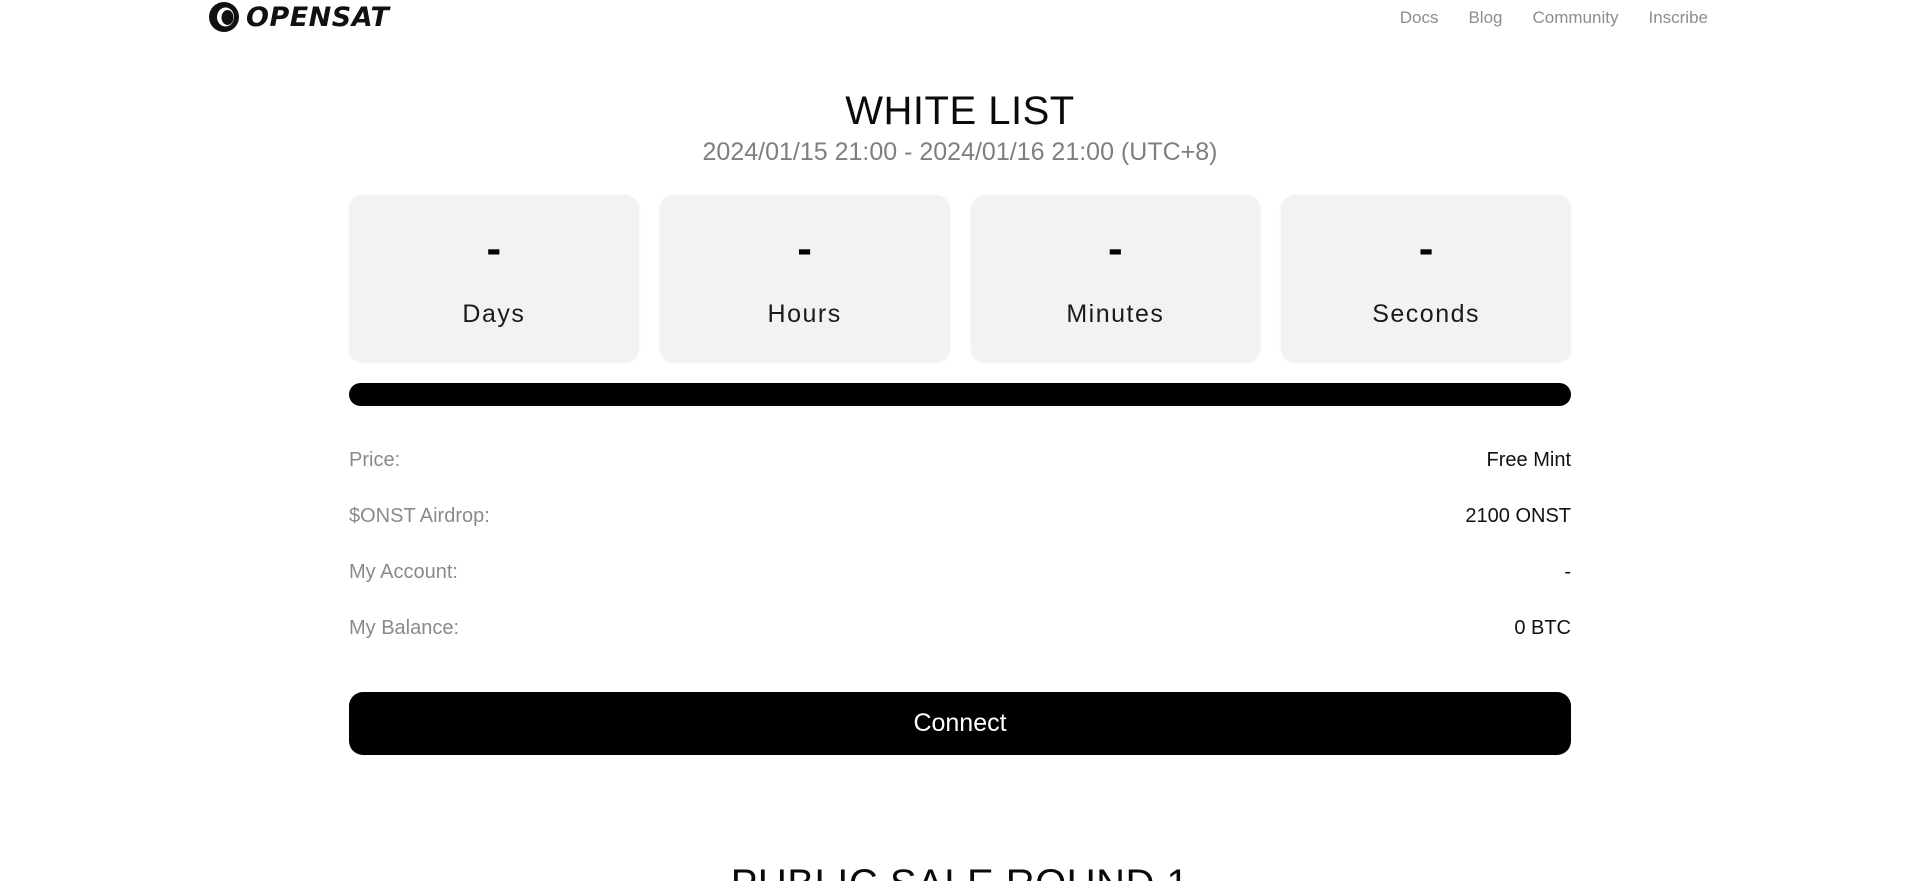 Image resolution: width=1920 pixels, height=881 pixels. I want to click on logo: OPENSAT, so click(298, 17).